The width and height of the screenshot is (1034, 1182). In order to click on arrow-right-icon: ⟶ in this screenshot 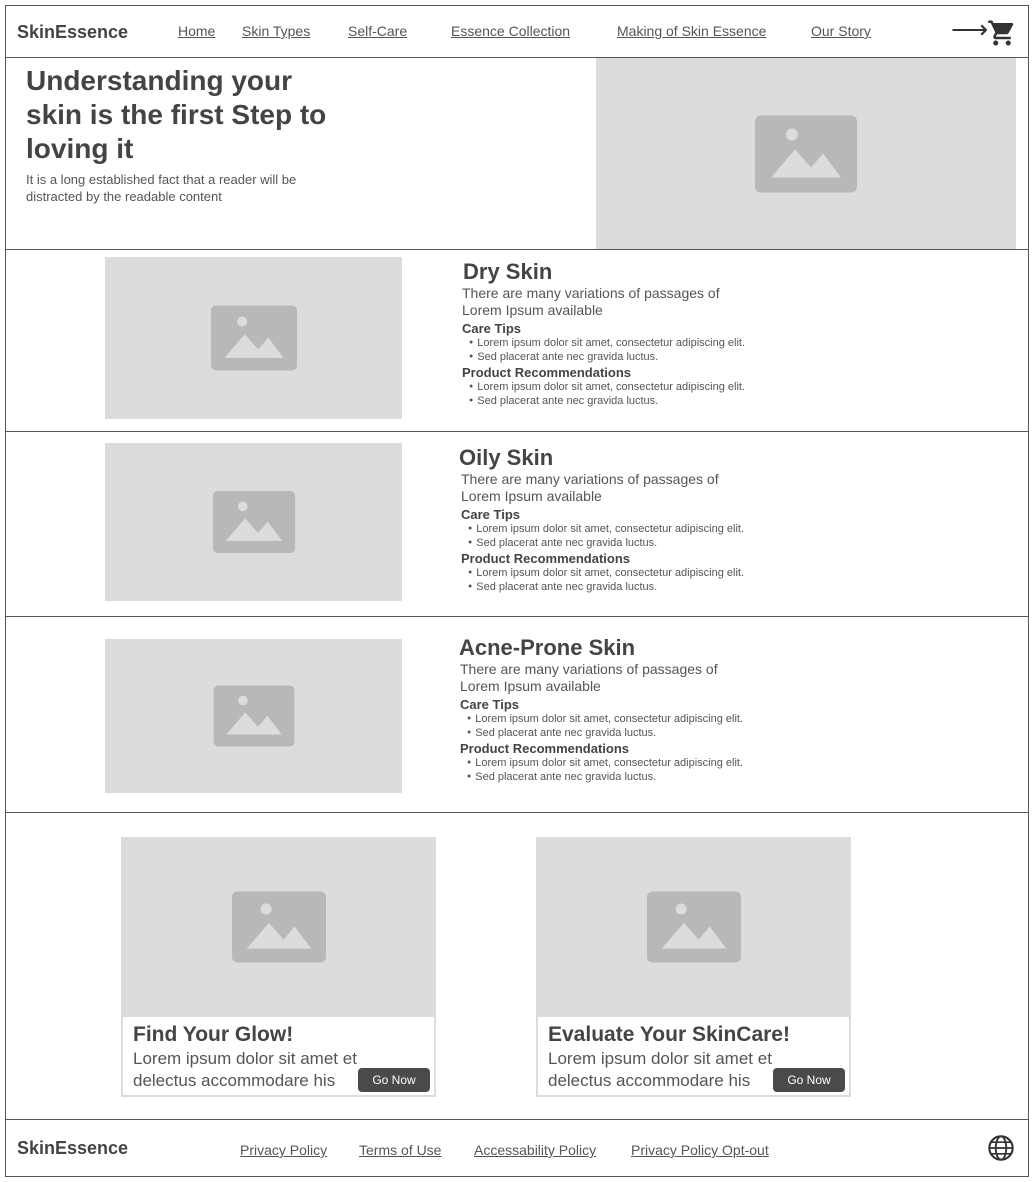, I will do `click(969, 29)`.